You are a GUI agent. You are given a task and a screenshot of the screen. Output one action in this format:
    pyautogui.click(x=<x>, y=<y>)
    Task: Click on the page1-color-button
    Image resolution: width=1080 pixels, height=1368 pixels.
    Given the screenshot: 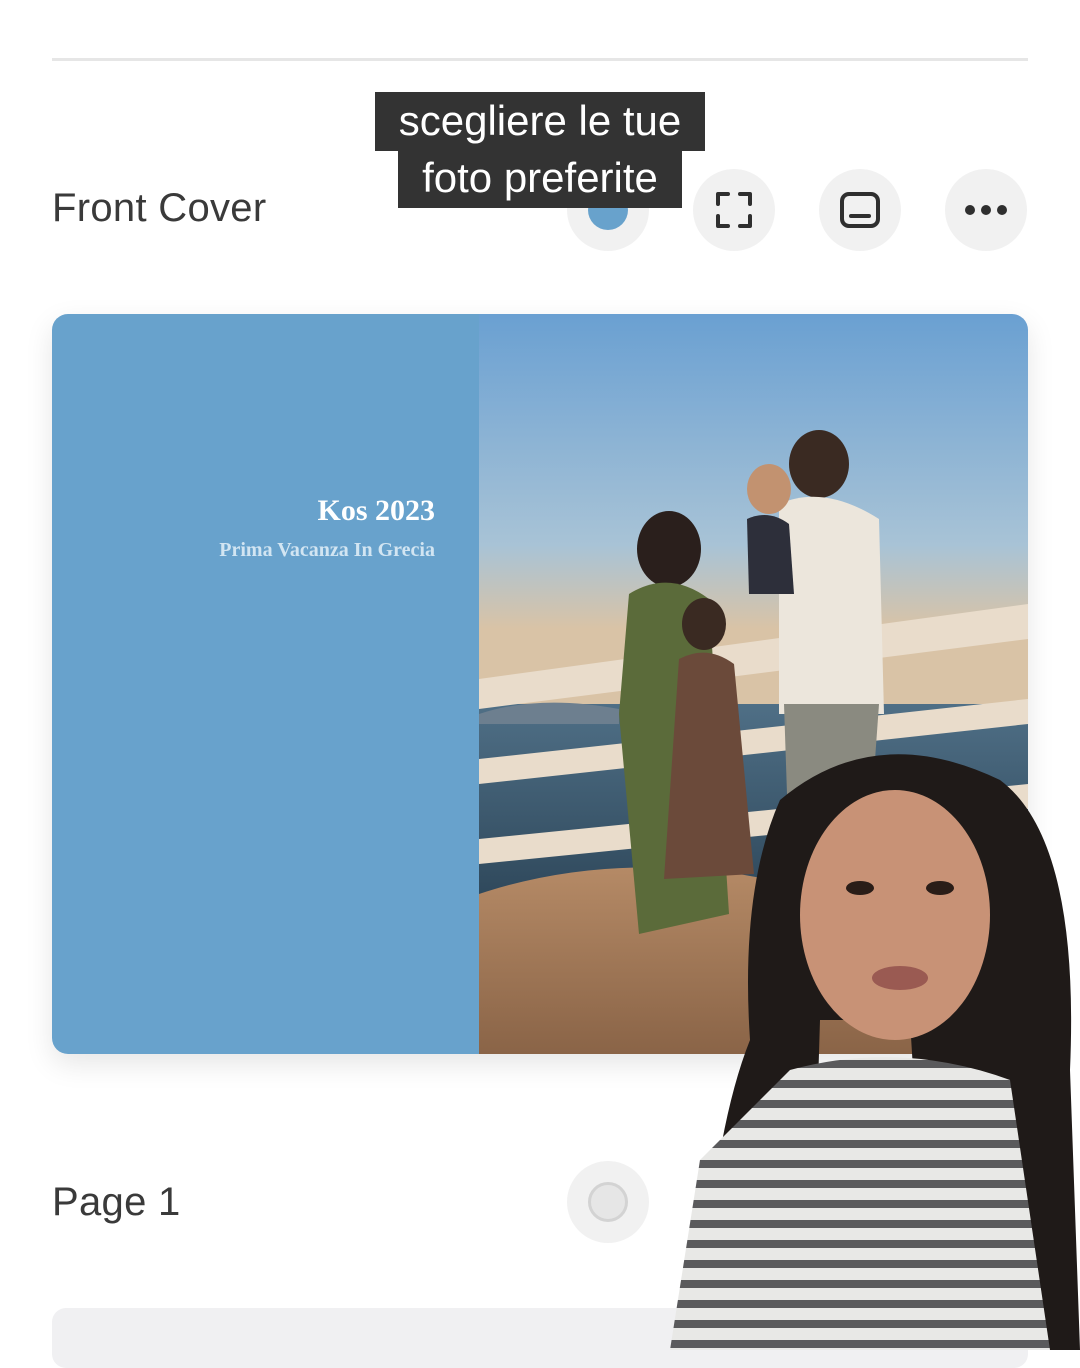 What is the action you would take?
    pyautogui.click(x=608, y=1202)
    